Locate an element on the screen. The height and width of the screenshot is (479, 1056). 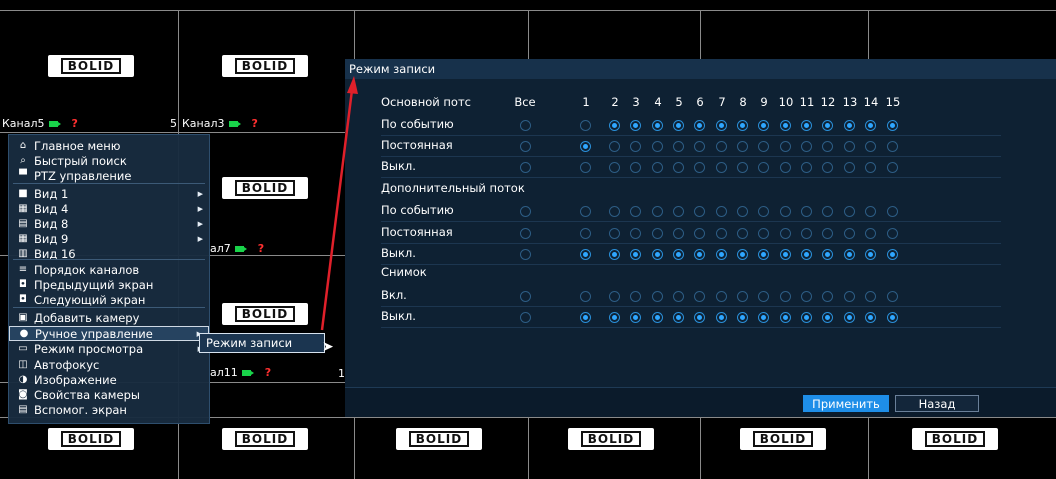
menu-item: ⌕ Быстрый поиск is located at coordinates (109, 160).